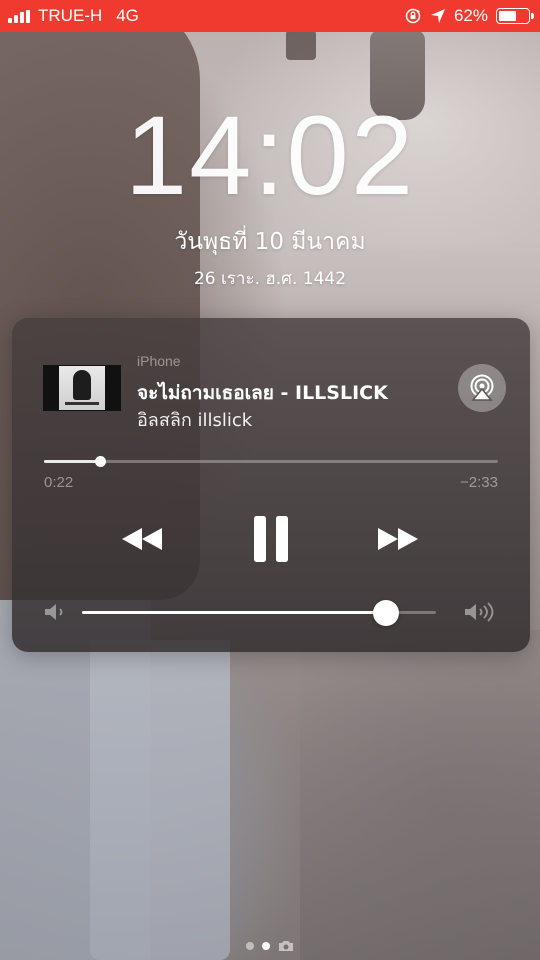 The width and height of the screenshot is (540, 960). What do you see at coordinates (160, 800) in the screenshot?
I see `wallpaper-jeans-right` at bounding box center [160, 800].